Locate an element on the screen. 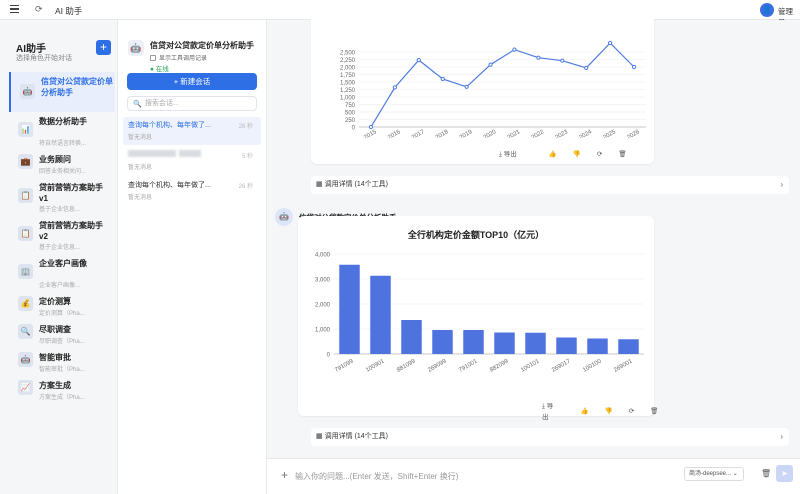 The height and width of the screenshot is (494, 800). user-avatar-icon: 👤 is located at coordinates (767, 10).